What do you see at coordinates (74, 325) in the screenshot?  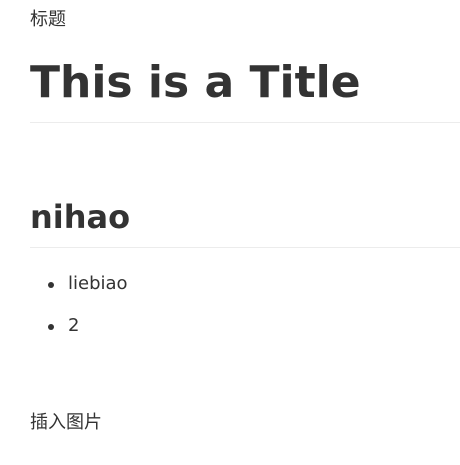 I see `list-item-text: 2` at bounding box center [74, 325].